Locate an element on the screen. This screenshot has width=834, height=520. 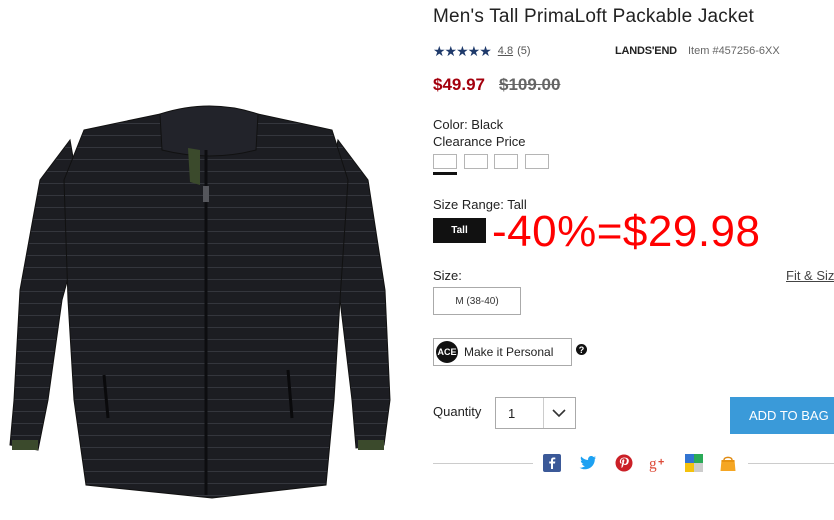
fit-size-link: Fit & Siz is located at coordinates (810, 275).